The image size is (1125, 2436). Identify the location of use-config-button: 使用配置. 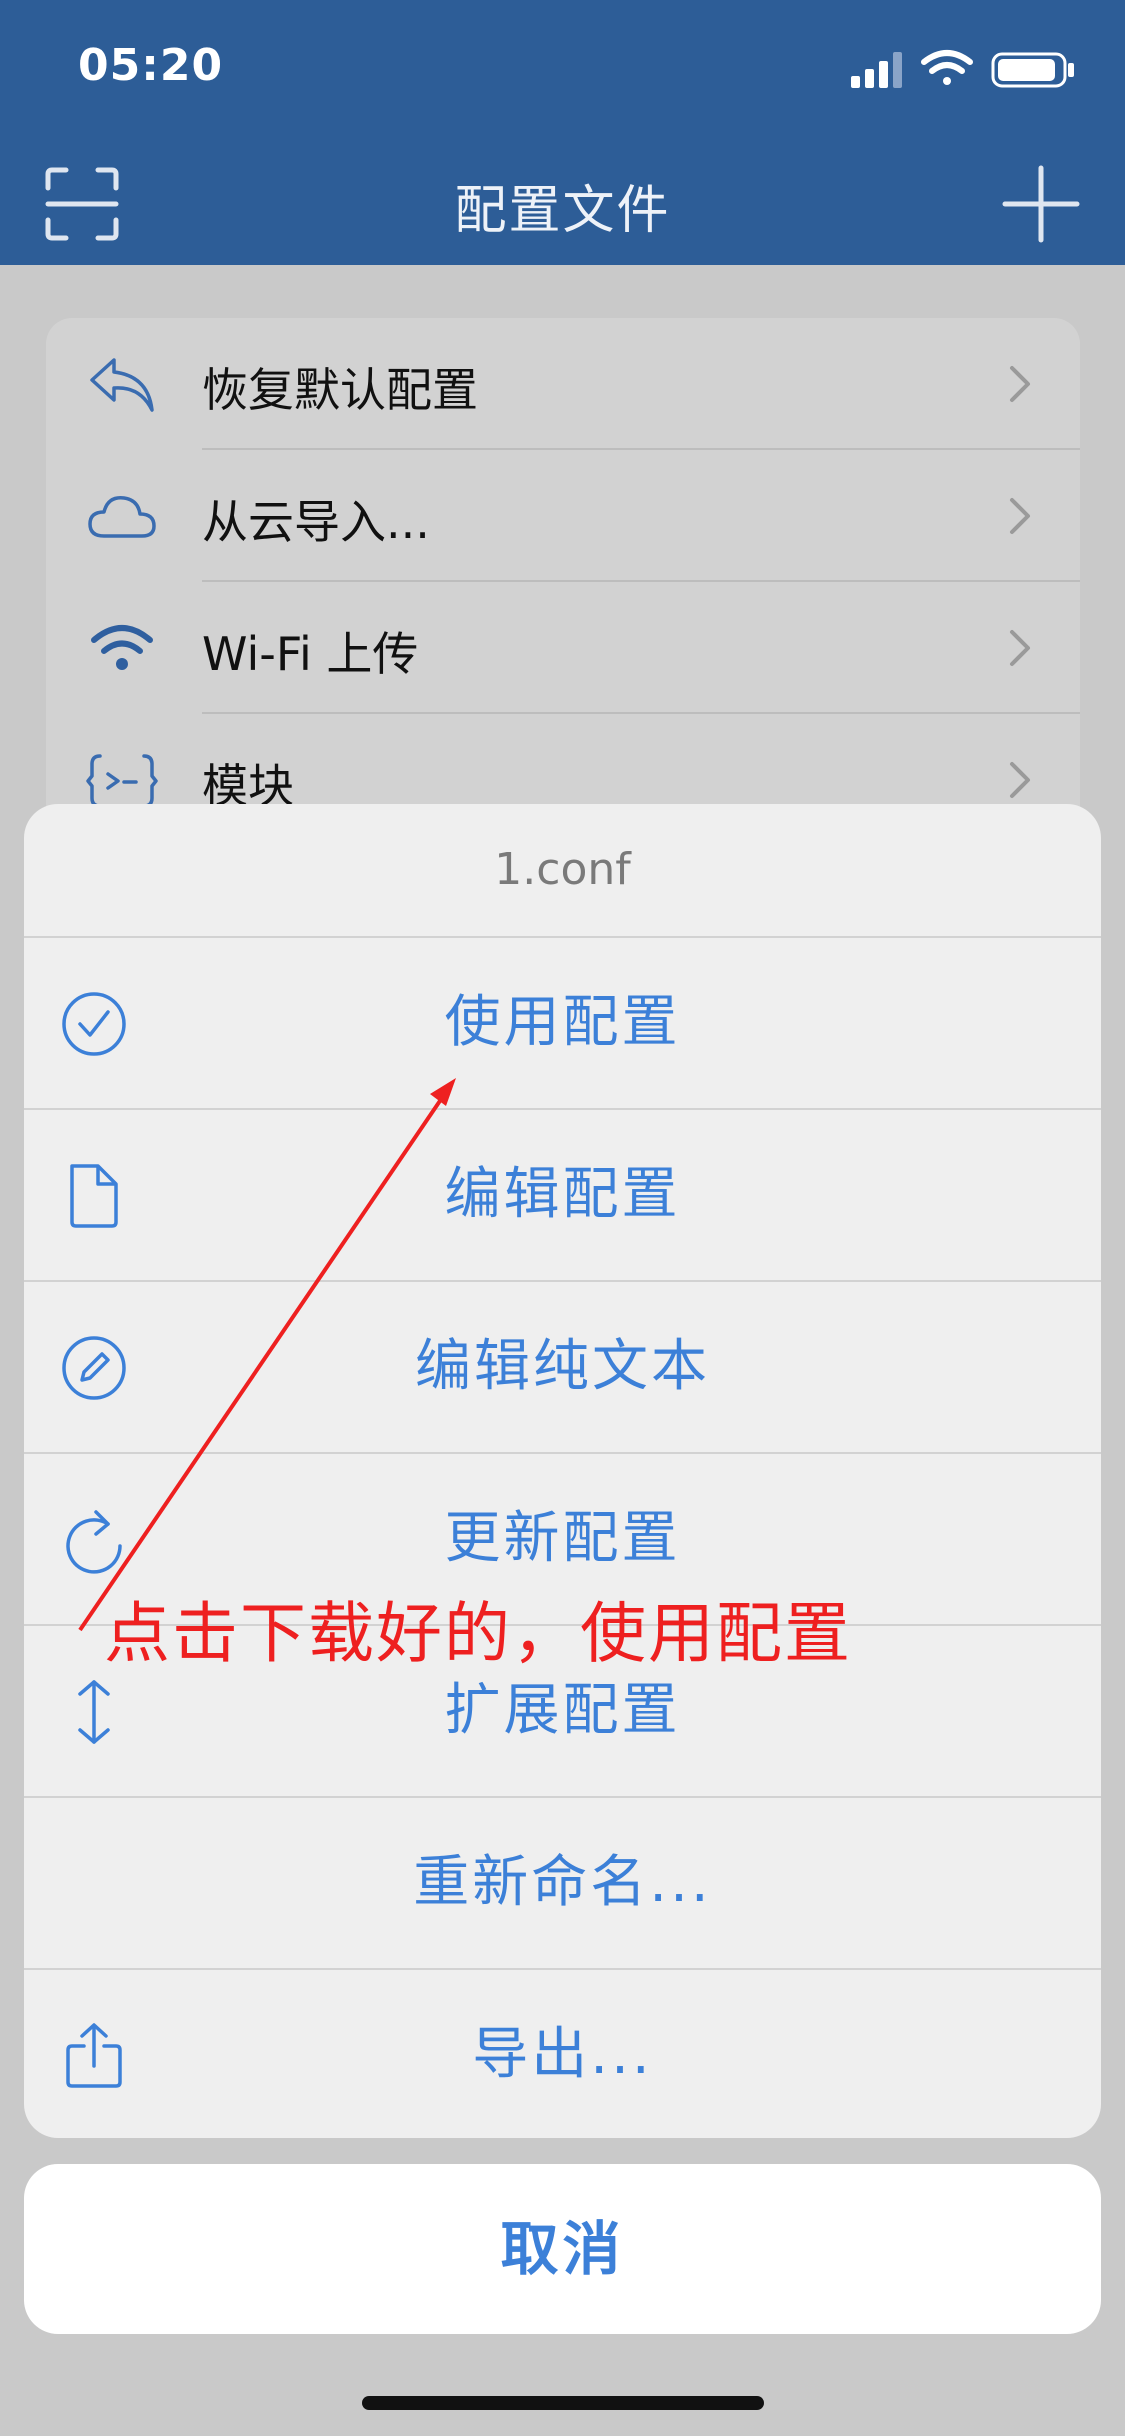
(562, 1022).